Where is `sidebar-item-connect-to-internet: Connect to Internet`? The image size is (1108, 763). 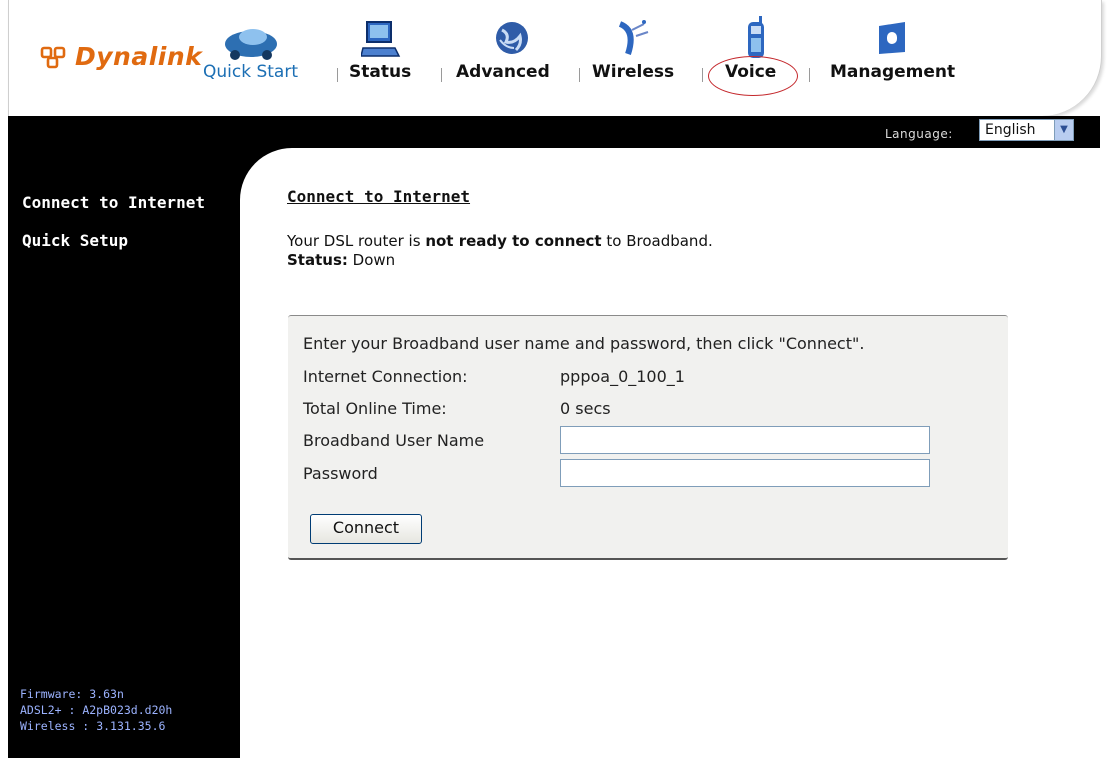
sidebar-item-connect-to-internet: Connect to Internet is located at coordinates (113, 202).